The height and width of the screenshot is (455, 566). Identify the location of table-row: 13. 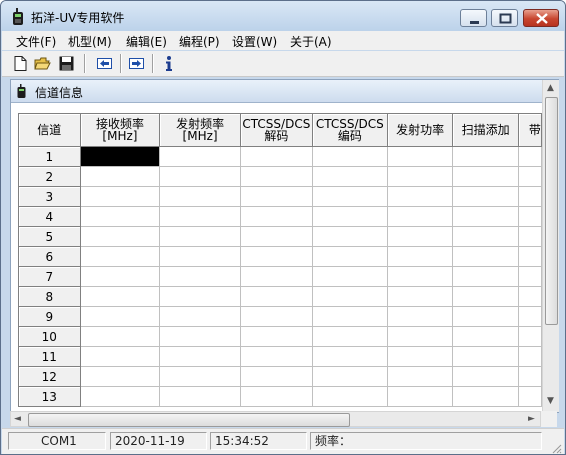
(280, 396).